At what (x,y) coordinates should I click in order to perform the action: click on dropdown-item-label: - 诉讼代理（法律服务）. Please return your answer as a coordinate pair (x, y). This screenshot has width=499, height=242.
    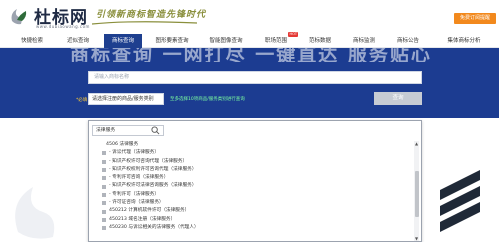
    Looking at the image, I should click on (134, 153).